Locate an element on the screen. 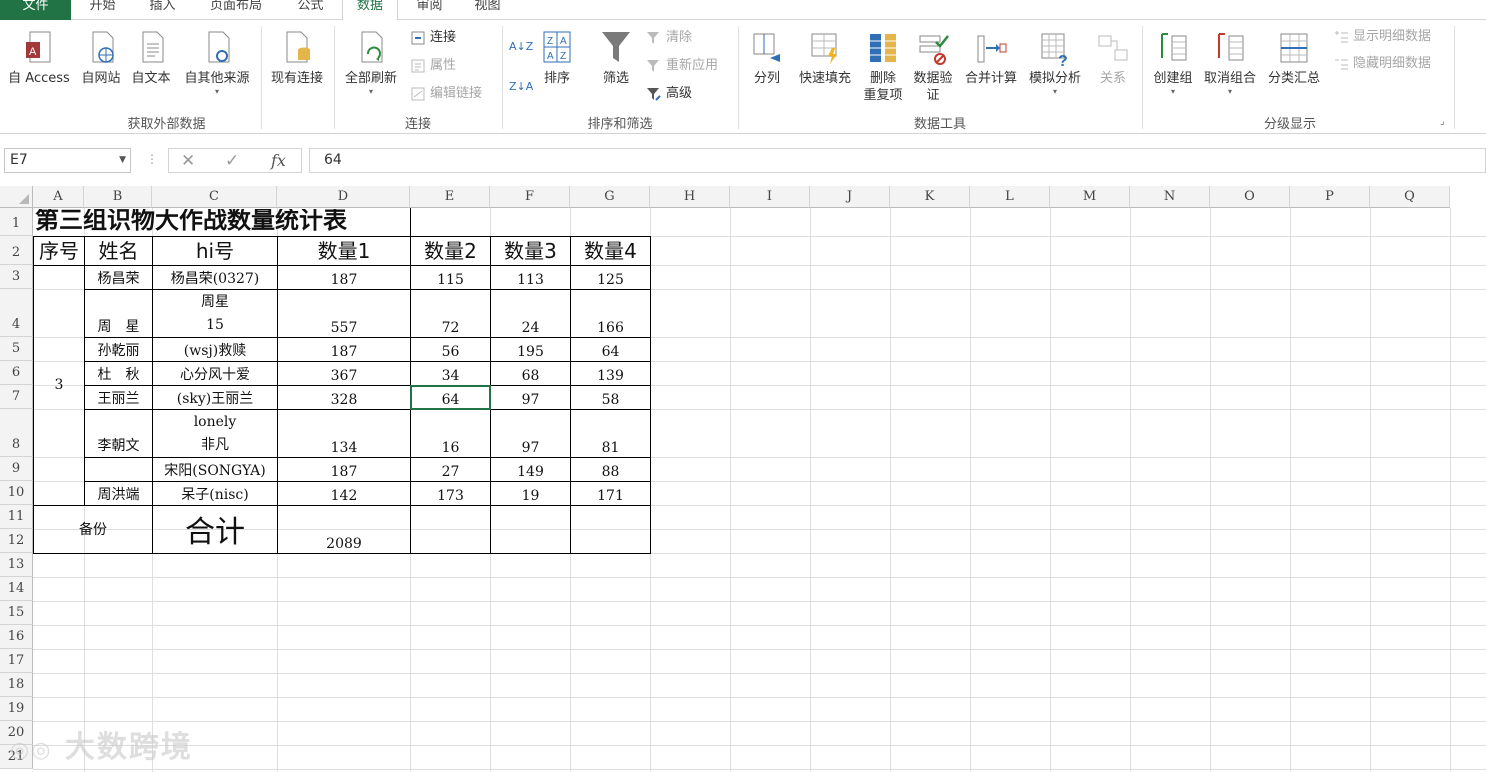 The image size is (1486, 772). subtotal-button: 分类汇总 is located at coordinates (1294, 57).